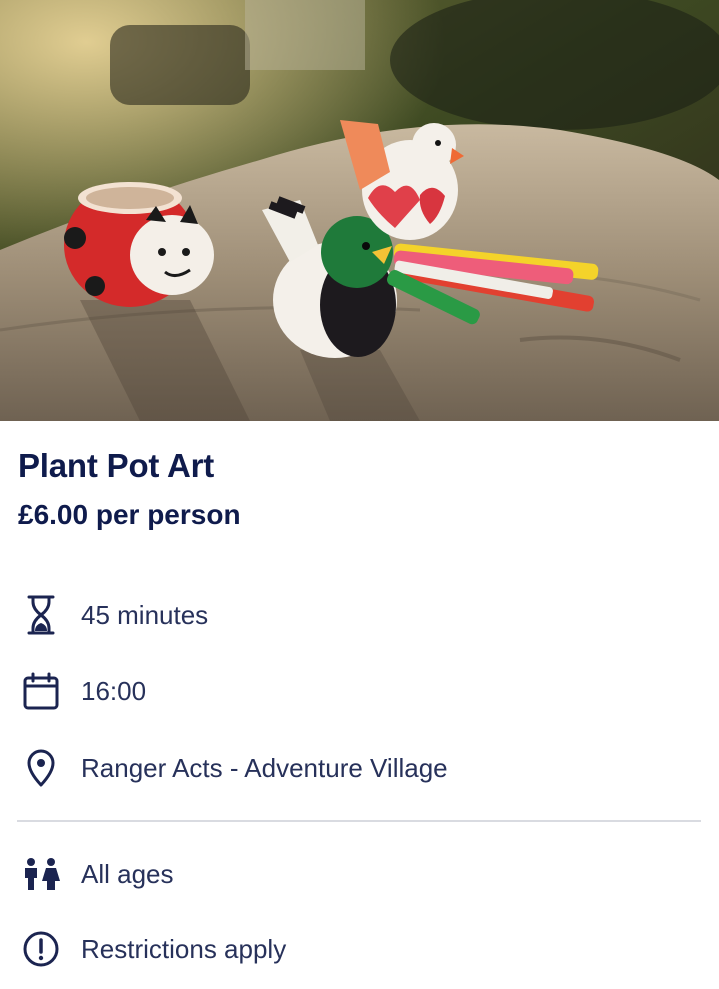 The image size is (719, 989). Describe the element at coordinates (114, 690) in the screenshot. I see `time-text: 16:00` at that location.